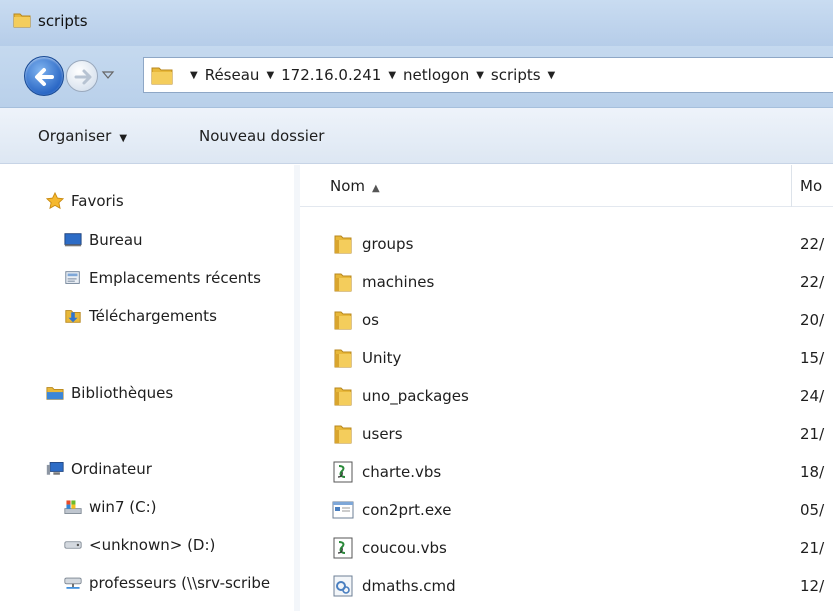 The width and height of the screenshot is (833, 611). I want to click on file-name: con2prt.exe, so click(407, 510).